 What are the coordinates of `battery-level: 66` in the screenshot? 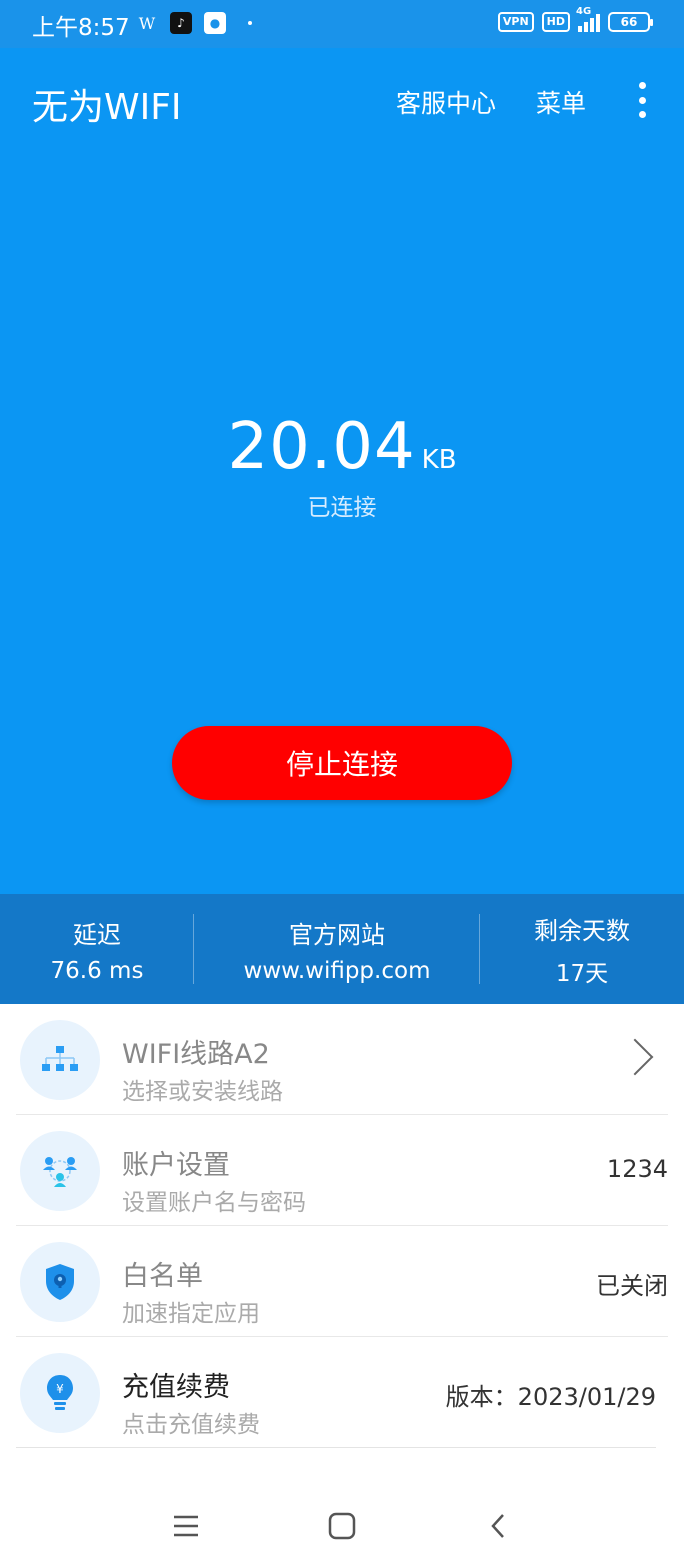 It's located at (629, 22).